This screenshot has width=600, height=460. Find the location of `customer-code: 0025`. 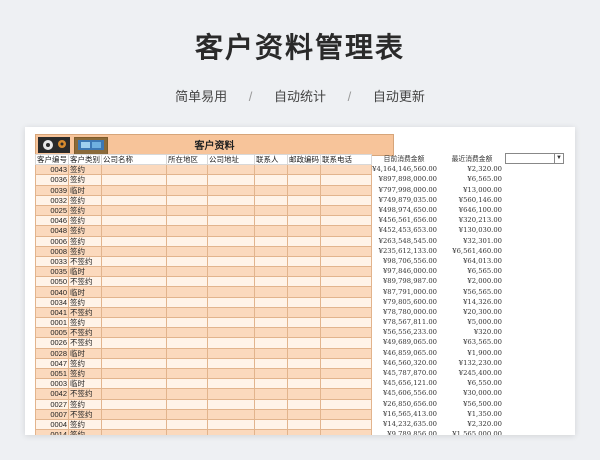

customer-code: 0025 is located at coordinates (52, 210).